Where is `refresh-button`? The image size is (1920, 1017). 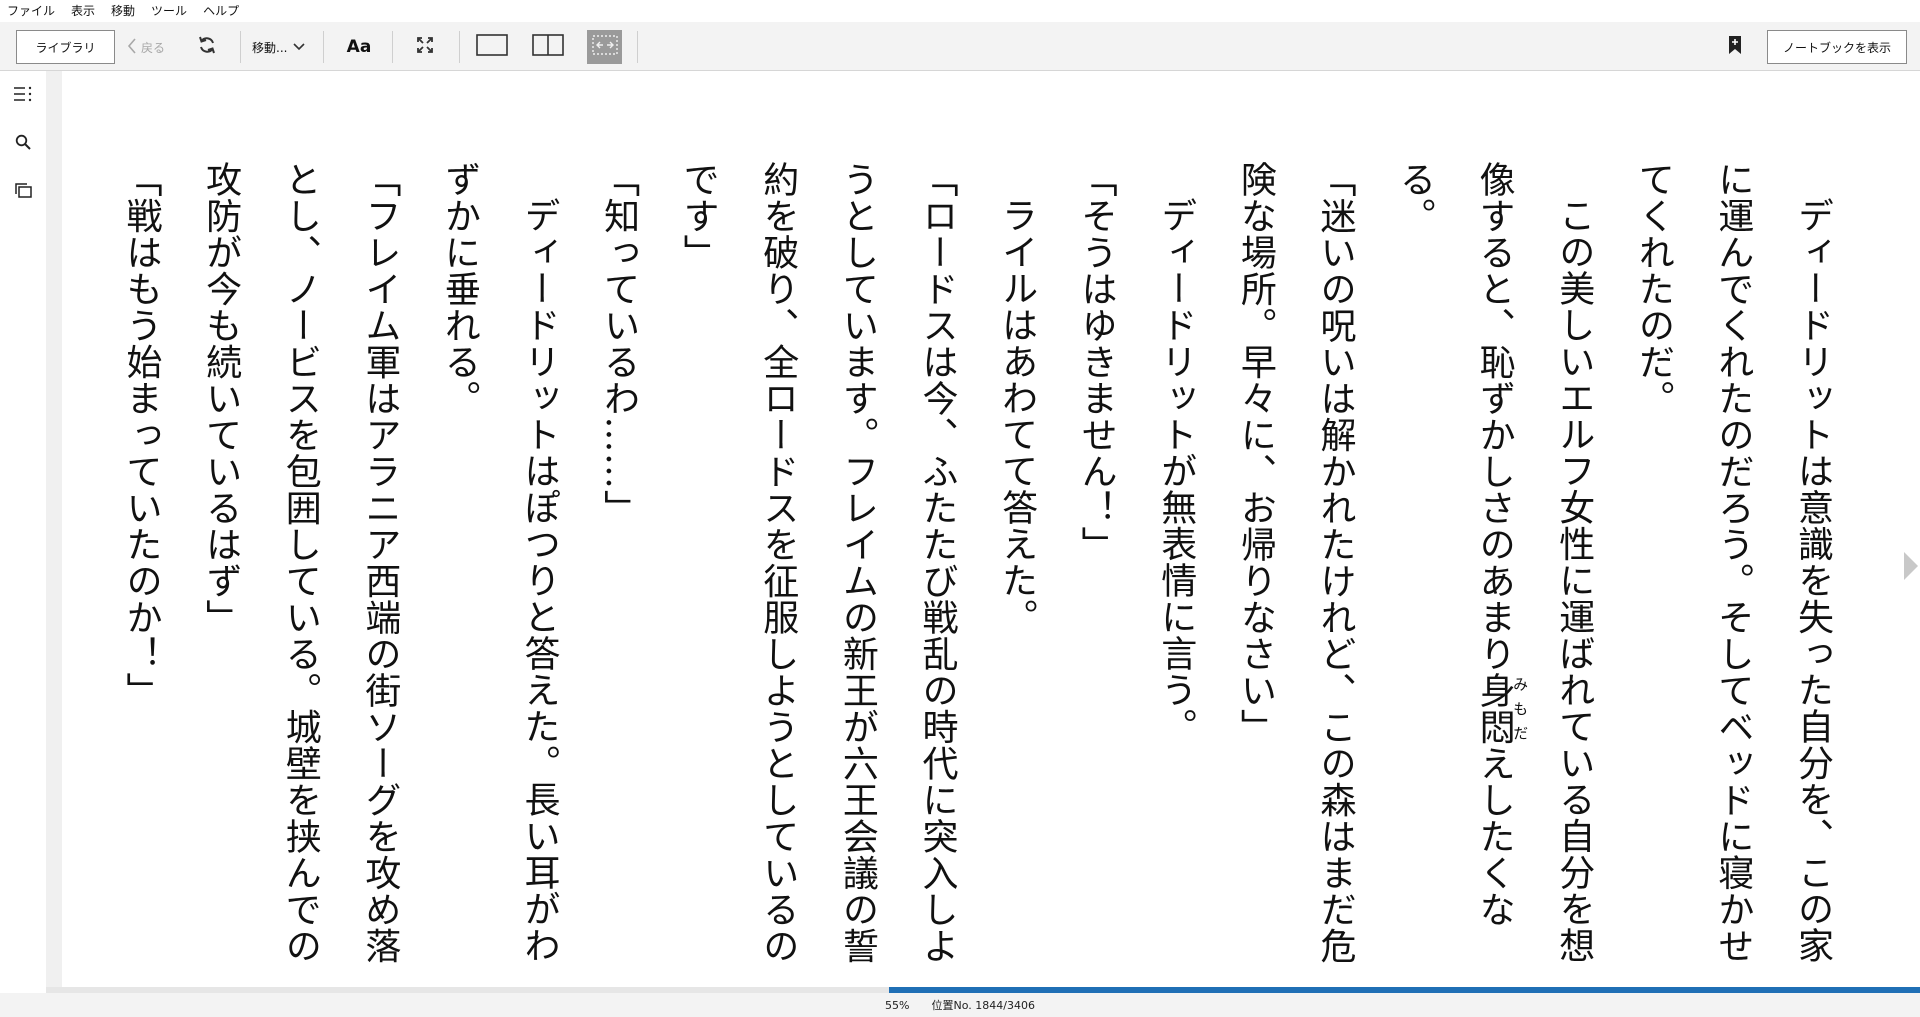 refresh-button is located at coordinates (207, 47).